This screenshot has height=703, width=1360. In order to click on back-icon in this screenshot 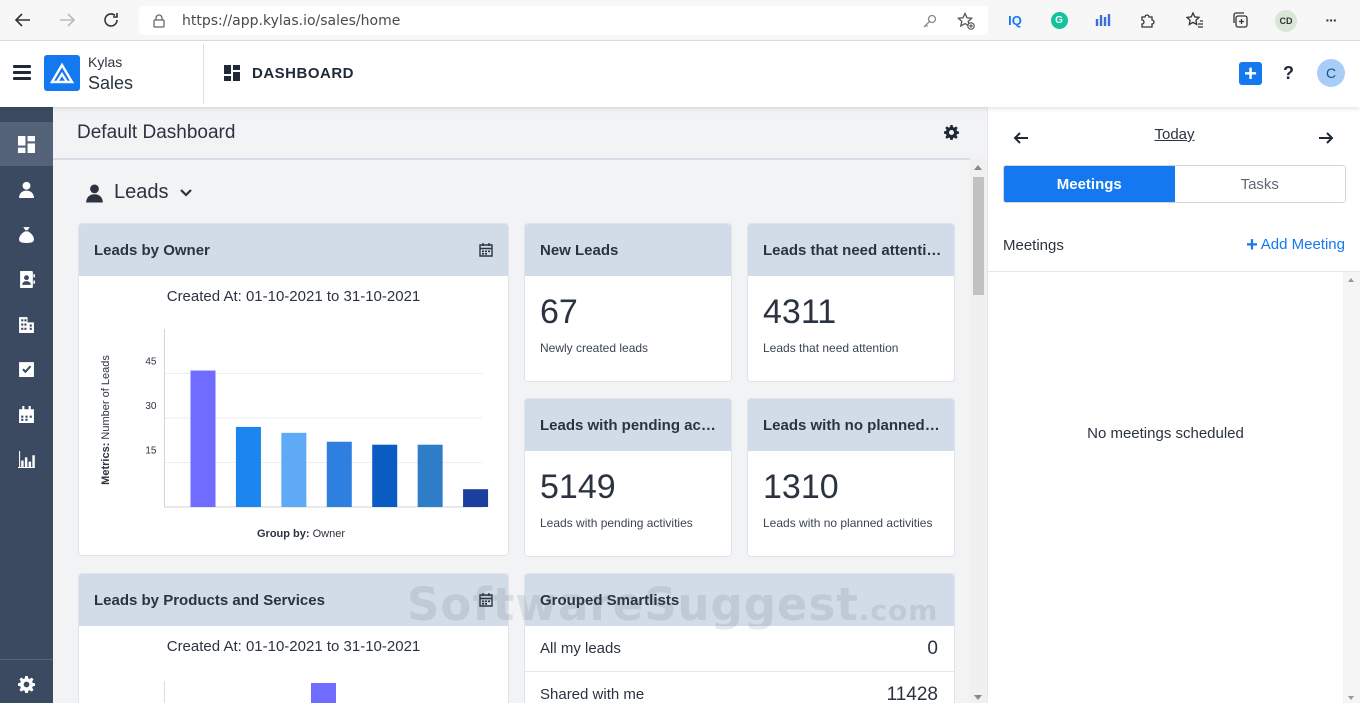, I will do `click(23, 20)`.